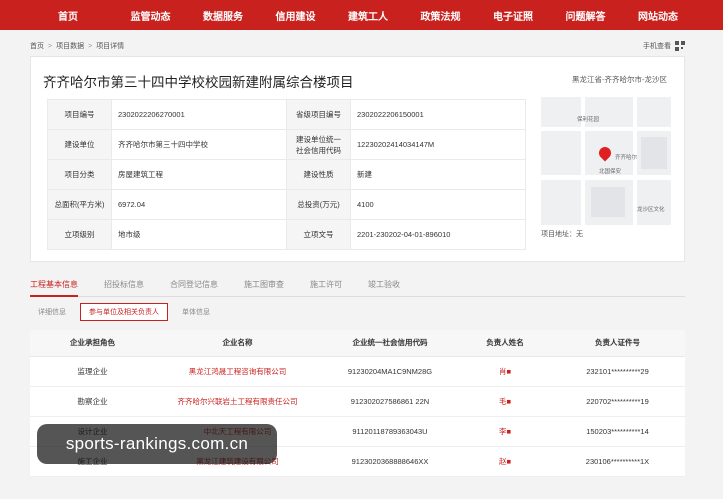 This screenshot has width=723, height=499. What do you see at coordinates (584, 15) in the screenshot?
I see `nav-item: 问题解答` at bounding box center [584, 15].